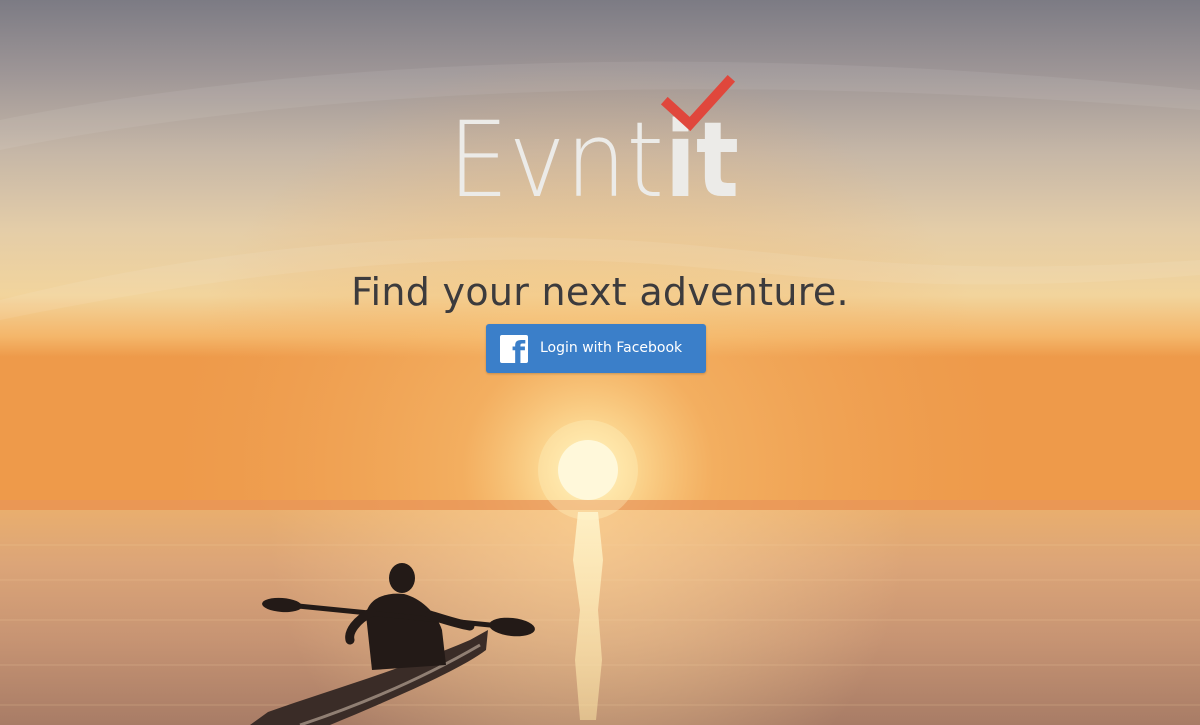 This screenshot has height=725, width=1200. What do you see at coordinates (600, 292) in the screenshot?
I see `hero-tagline: Find your next adventure.` at bounding box center [600, 292].